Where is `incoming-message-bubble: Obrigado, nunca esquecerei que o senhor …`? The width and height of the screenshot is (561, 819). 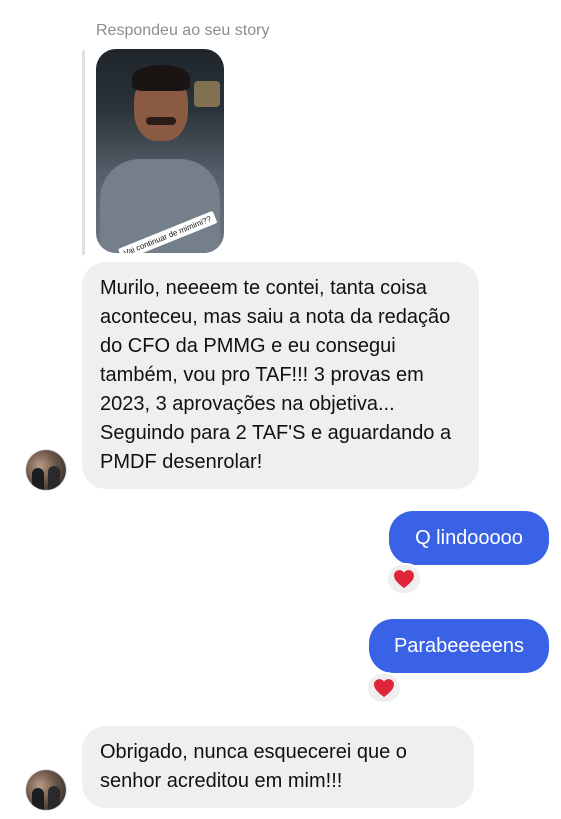
incoming-message-bubble: Obrigado, nunca esquecerei que o senhor … is located at coordinates (278, 767).